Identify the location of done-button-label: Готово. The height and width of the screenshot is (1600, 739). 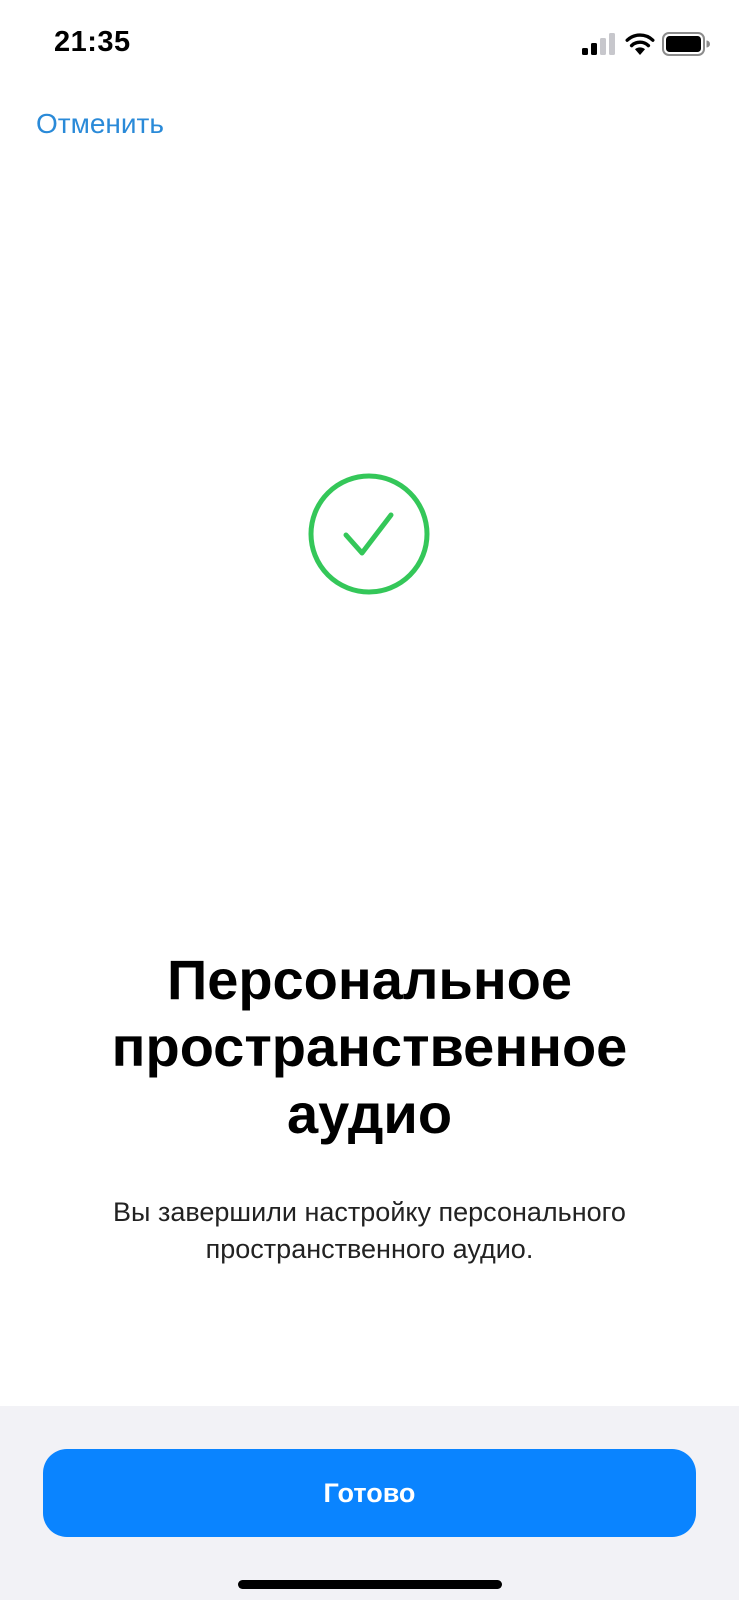
(369, 1492).